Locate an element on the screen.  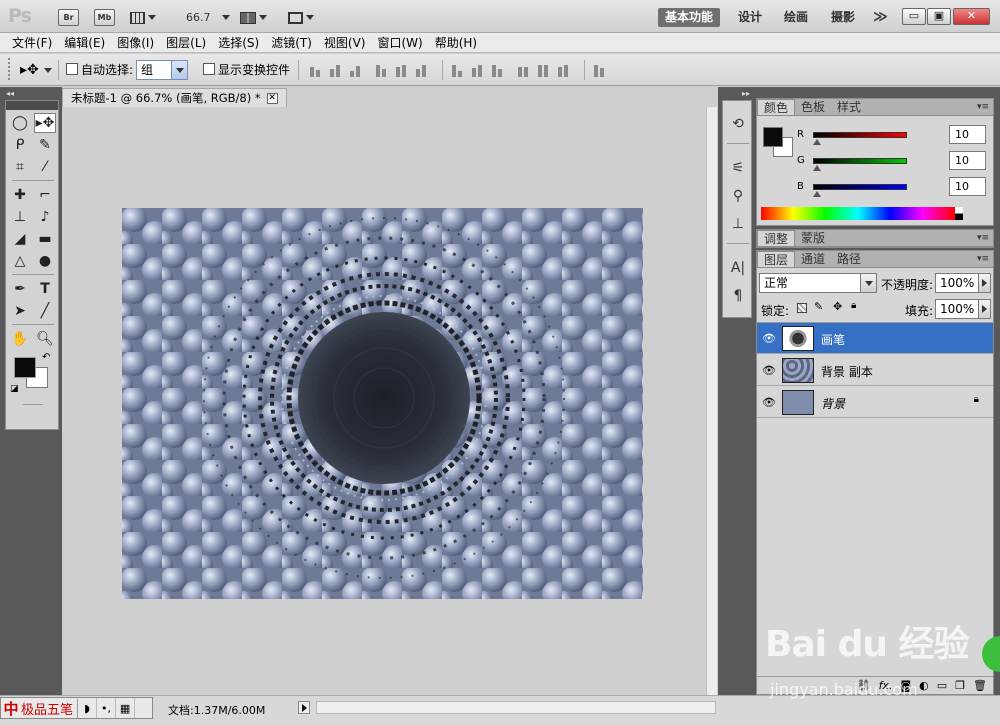
bridge-button: Br is located at coordinates (68, 17).